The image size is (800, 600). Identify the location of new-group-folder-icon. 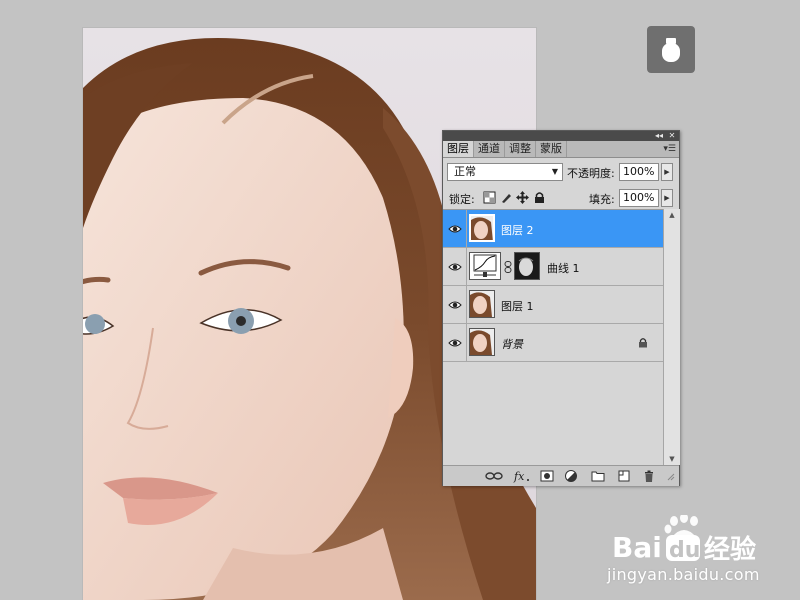
(598, 476).